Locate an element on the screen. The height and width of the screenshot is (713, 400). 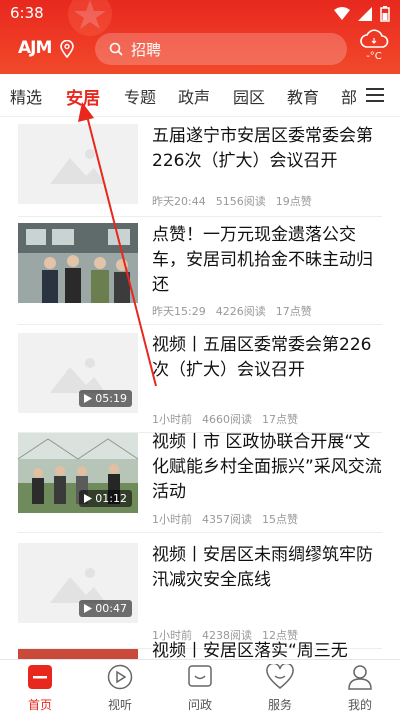
heart-icon is located at coordinates (280, 675).